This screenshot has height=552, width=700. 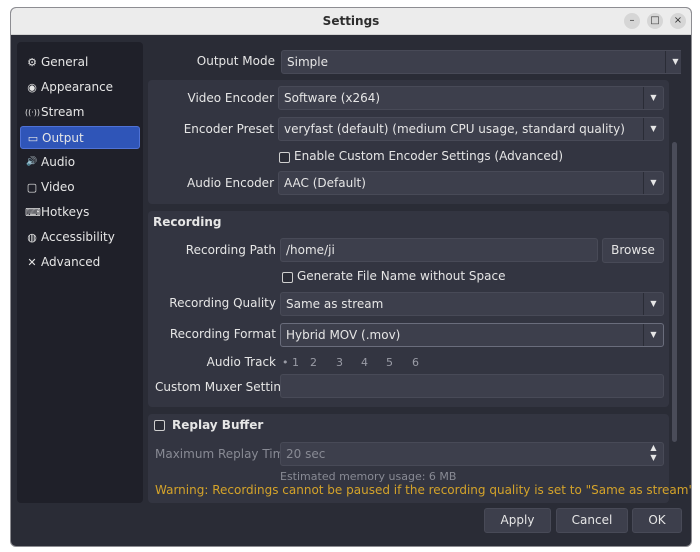 I want to click on cancel-button: Cancel, so click(x=592, y=520).